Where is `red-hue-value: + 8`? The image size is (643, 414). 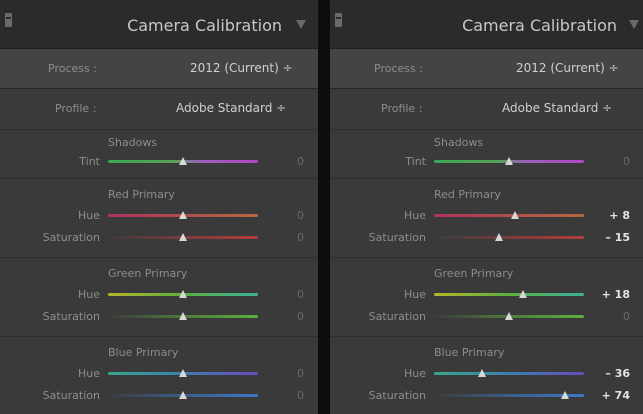
red-hue-value: + 8 is located at coordinates (612, 215).